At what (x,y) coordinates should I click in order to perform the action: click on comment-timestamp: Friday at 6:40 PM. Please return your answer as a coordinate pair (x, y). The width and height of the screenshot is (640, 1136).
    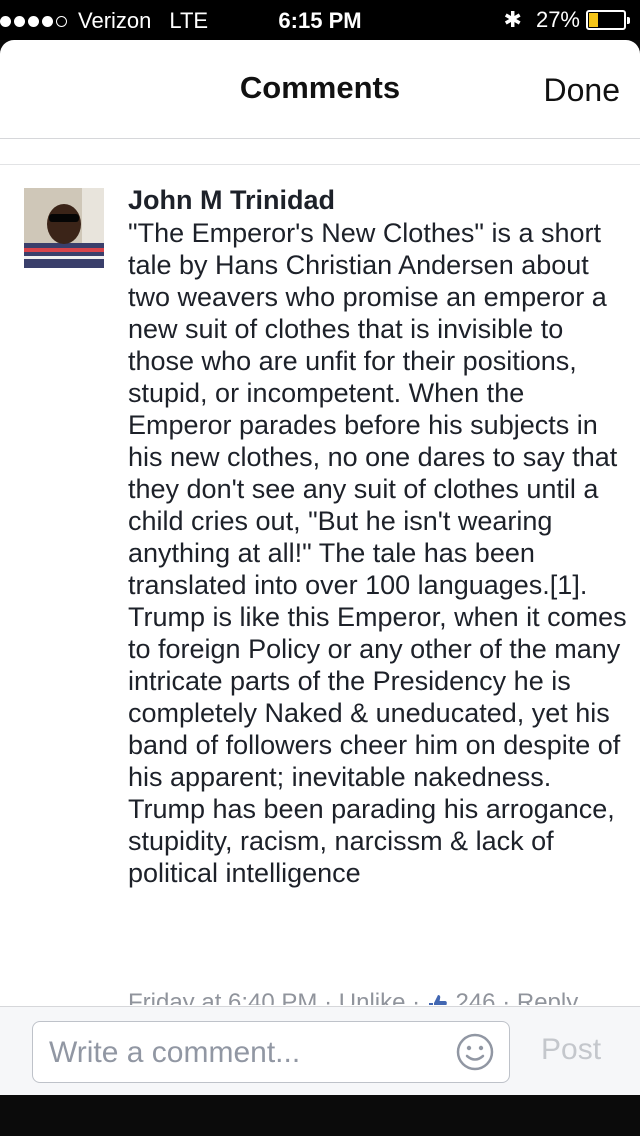
    Looking at the image, I should click on (223, 997).